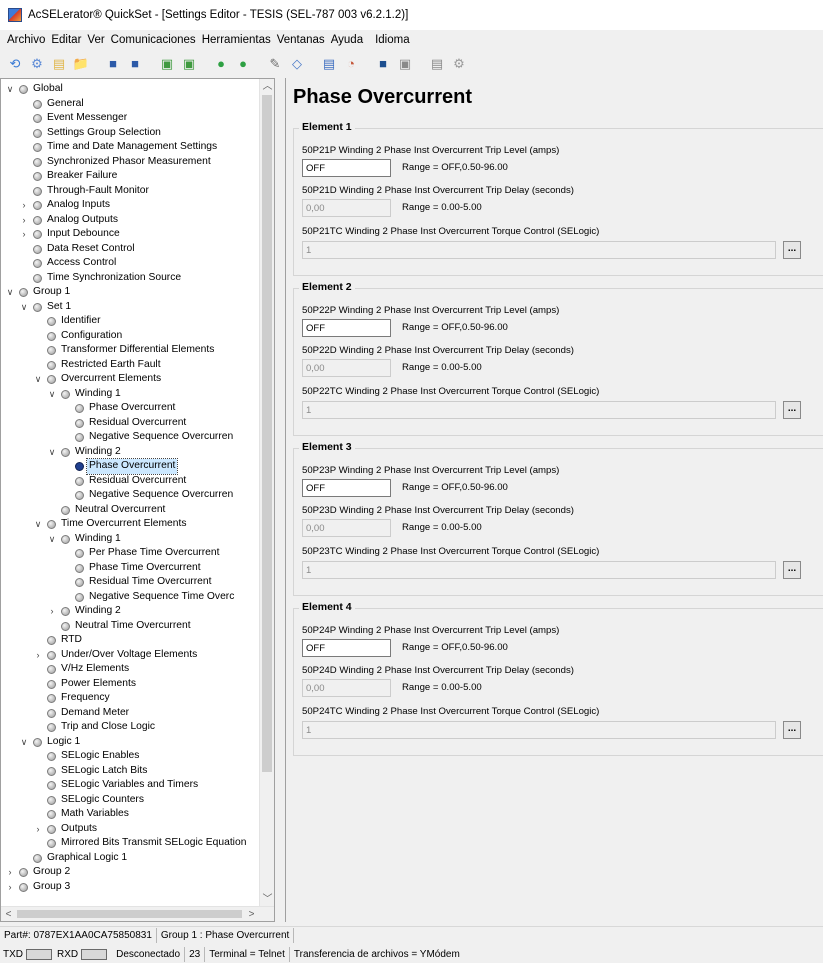 Image resolution: width=823 pixels, height=963 pixels. What do you see at coordinates (275, 63) in the screenshot?
I see `abc-icon: ✎` at bounding box center [275, 63].